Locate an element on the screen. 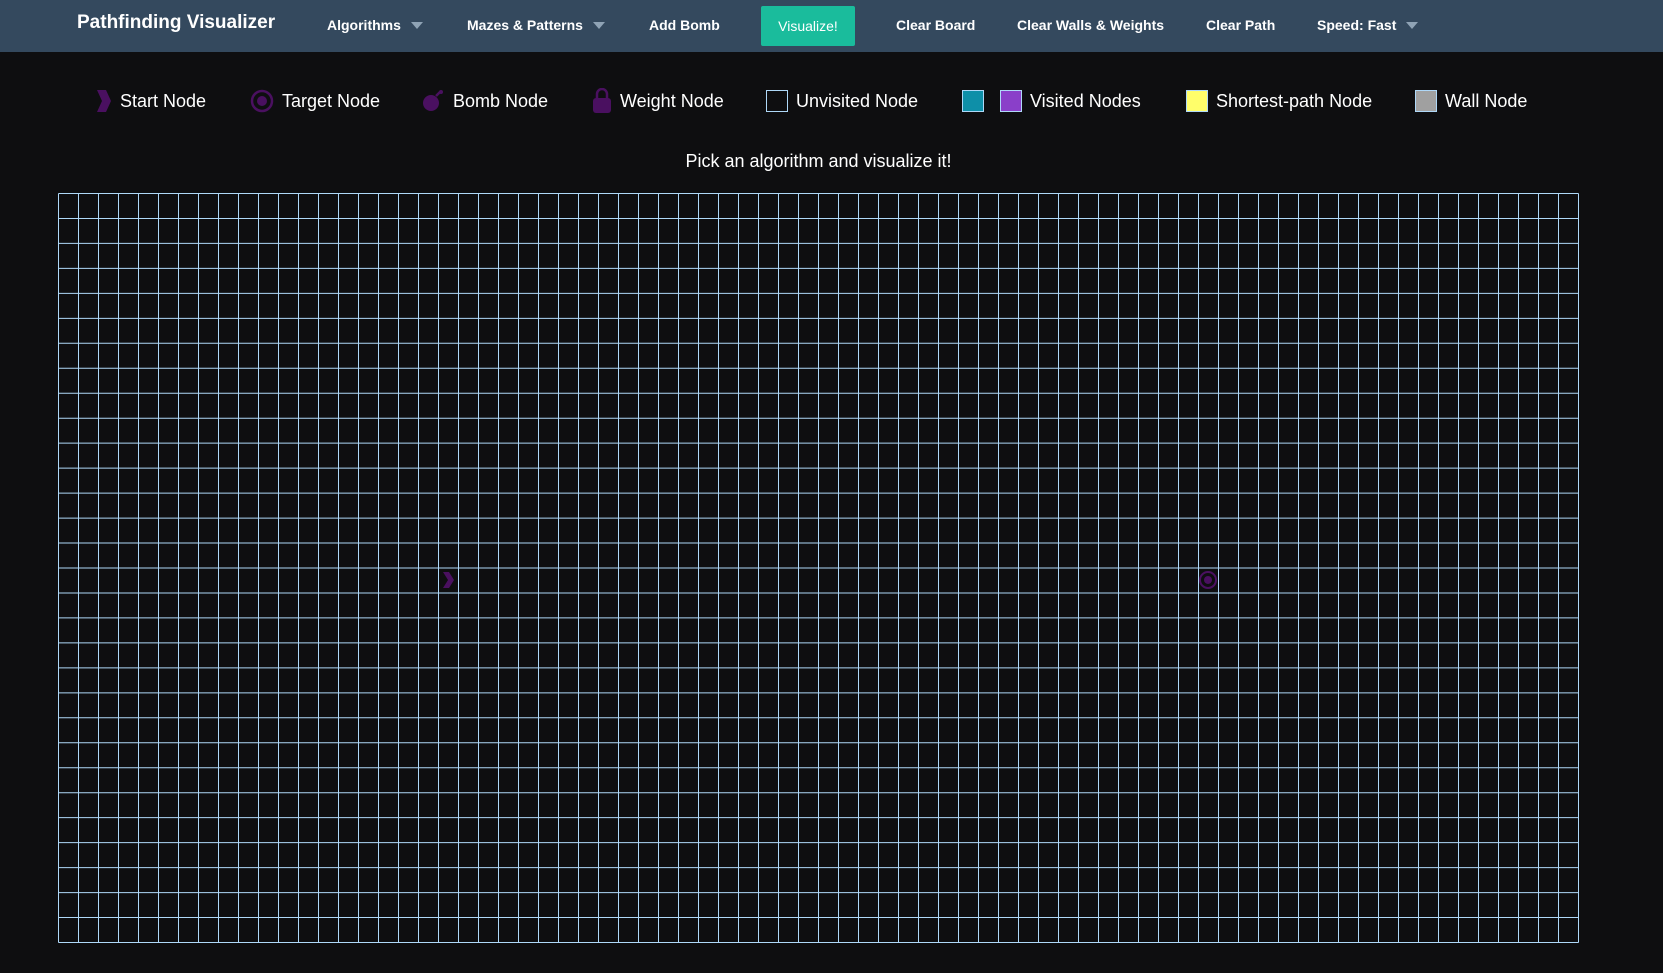 Image resolution: width=1663 pixels, height=973 pixels. legend-target-label: Target Node is located at coordinates (331, 100).